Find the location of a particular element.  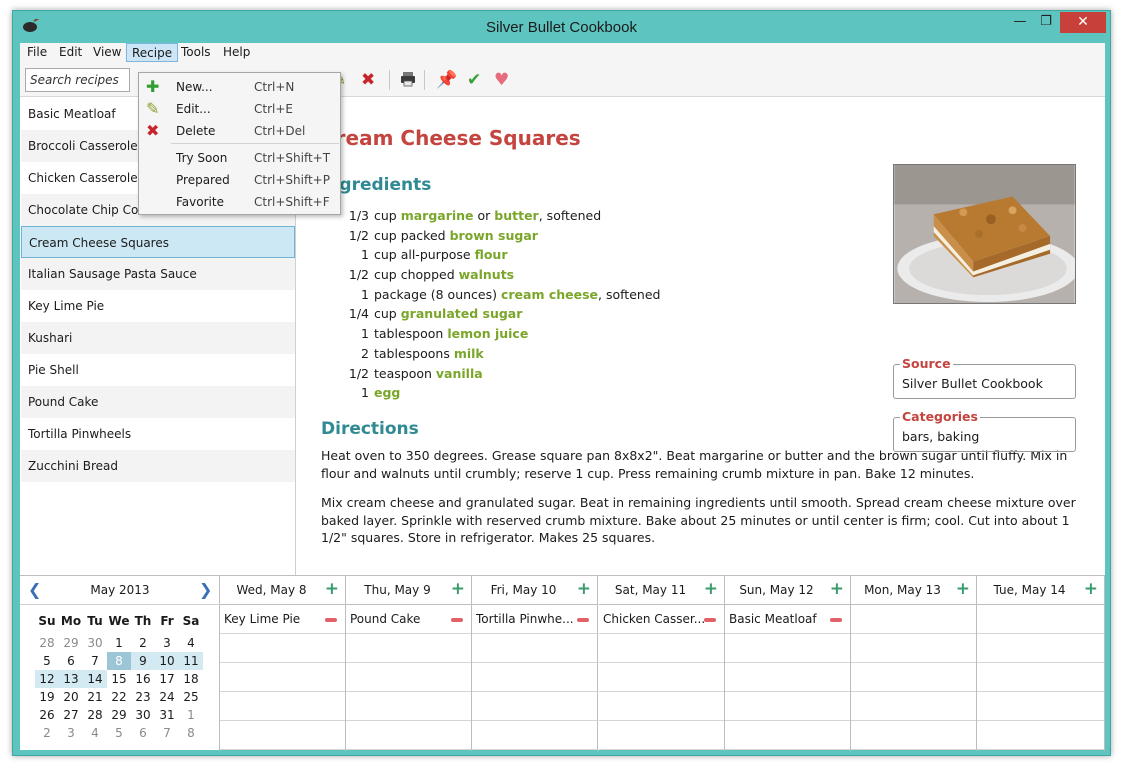

mini-calendar-day: 11 is located at coordinates (191, 661).